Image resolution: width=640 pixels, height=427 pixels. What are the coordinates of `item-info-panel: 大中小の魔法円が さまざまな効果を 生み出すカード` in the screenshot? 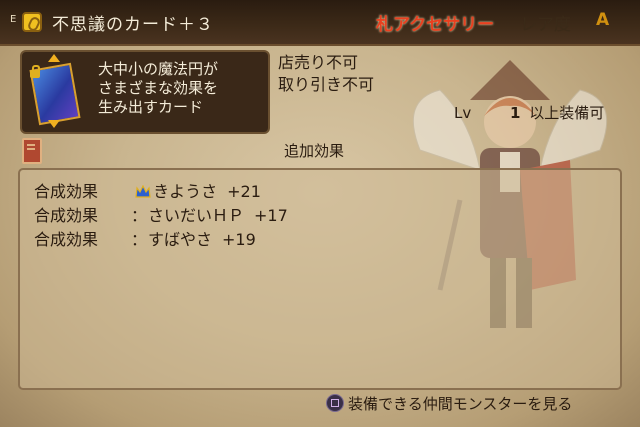 It's located at (145, 92).